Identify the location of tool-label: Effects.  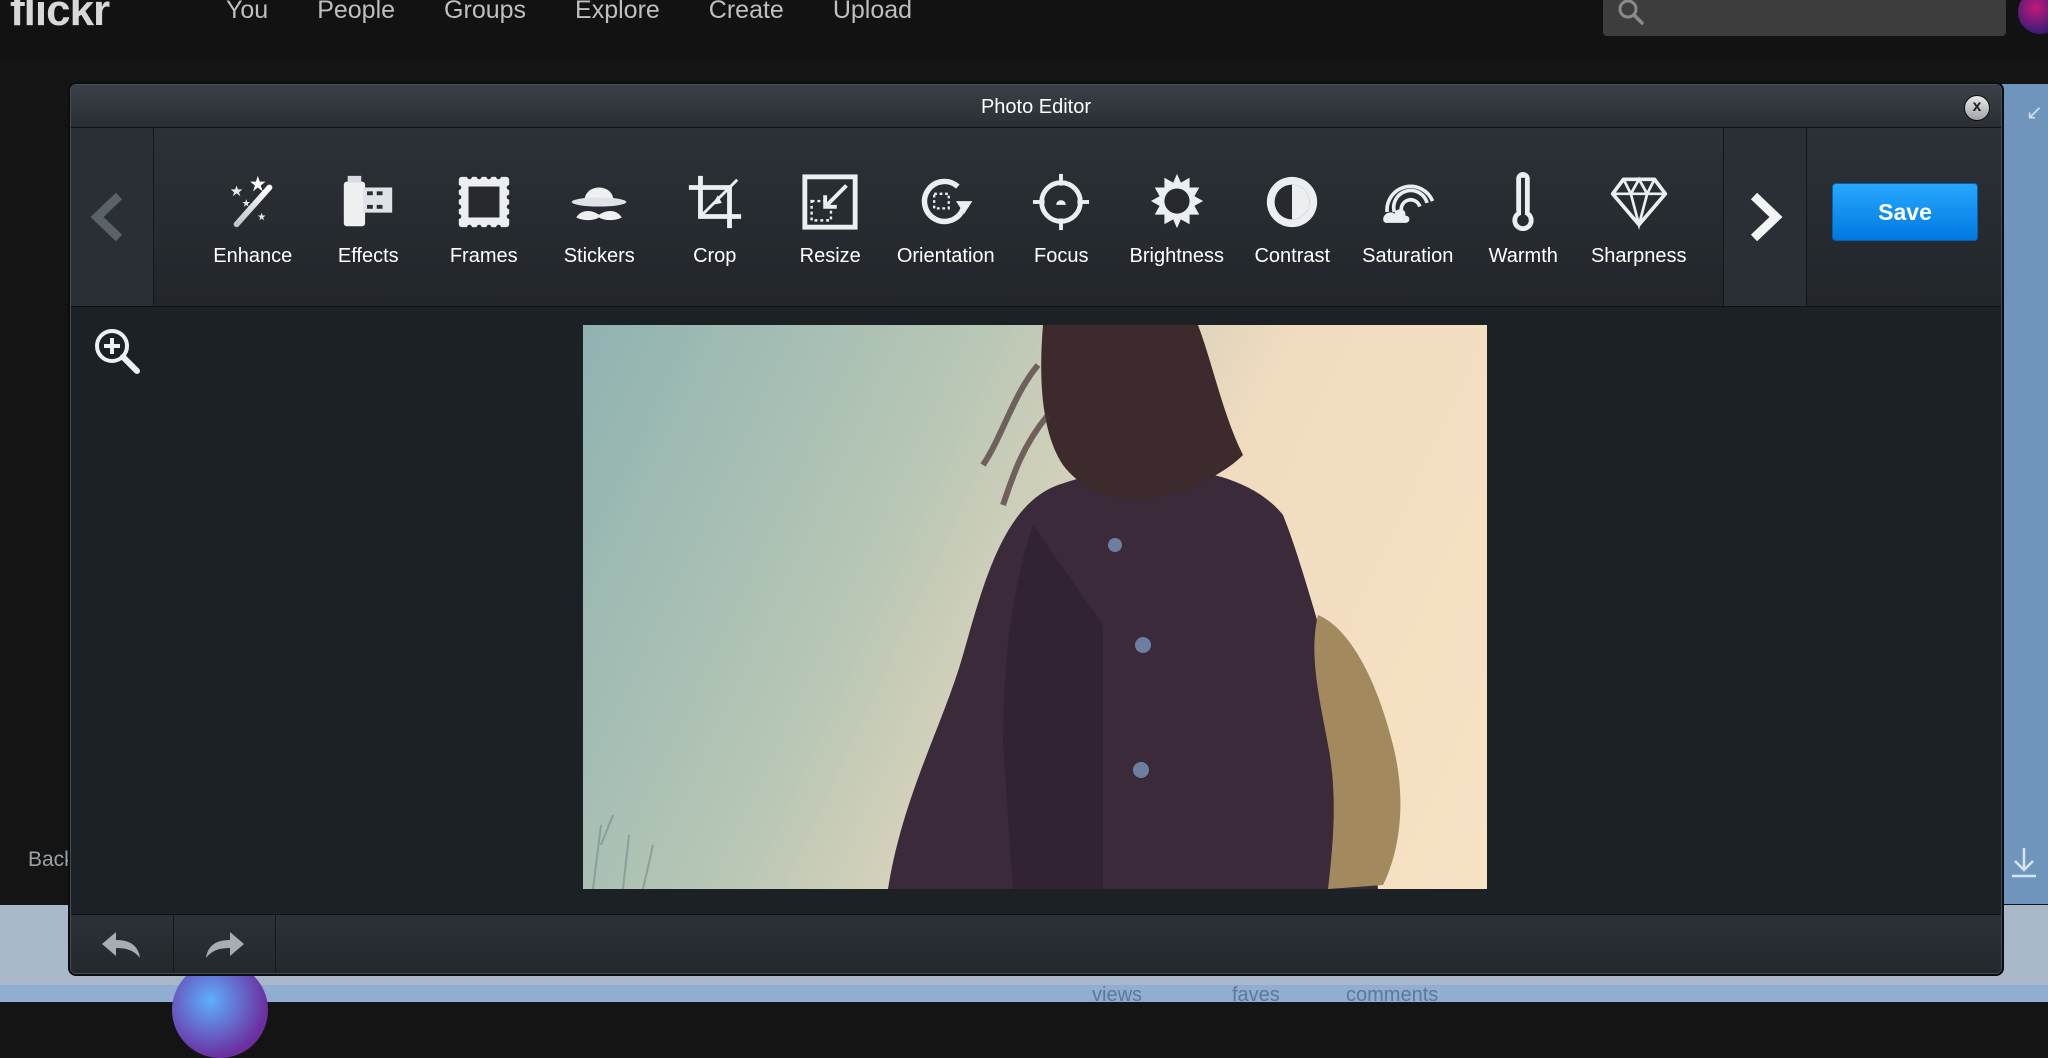
(368, 256).